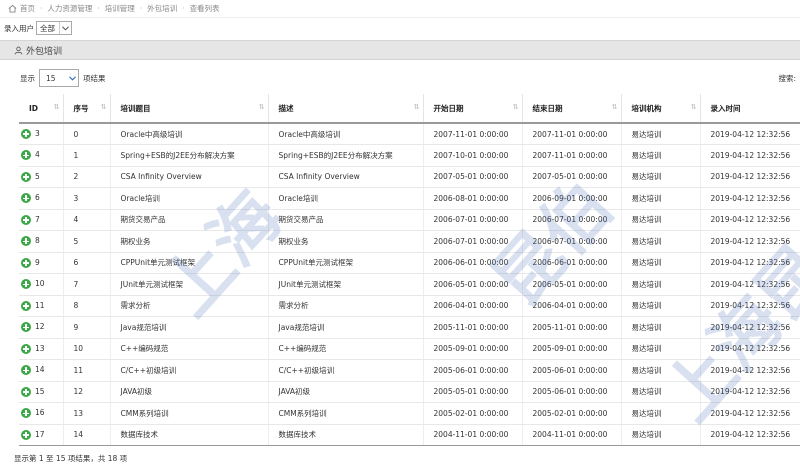 The width and height of the screenshot is (800, 475). I want to click on cell-text: 2004-11-01 0:00:00, so click(471, 435).